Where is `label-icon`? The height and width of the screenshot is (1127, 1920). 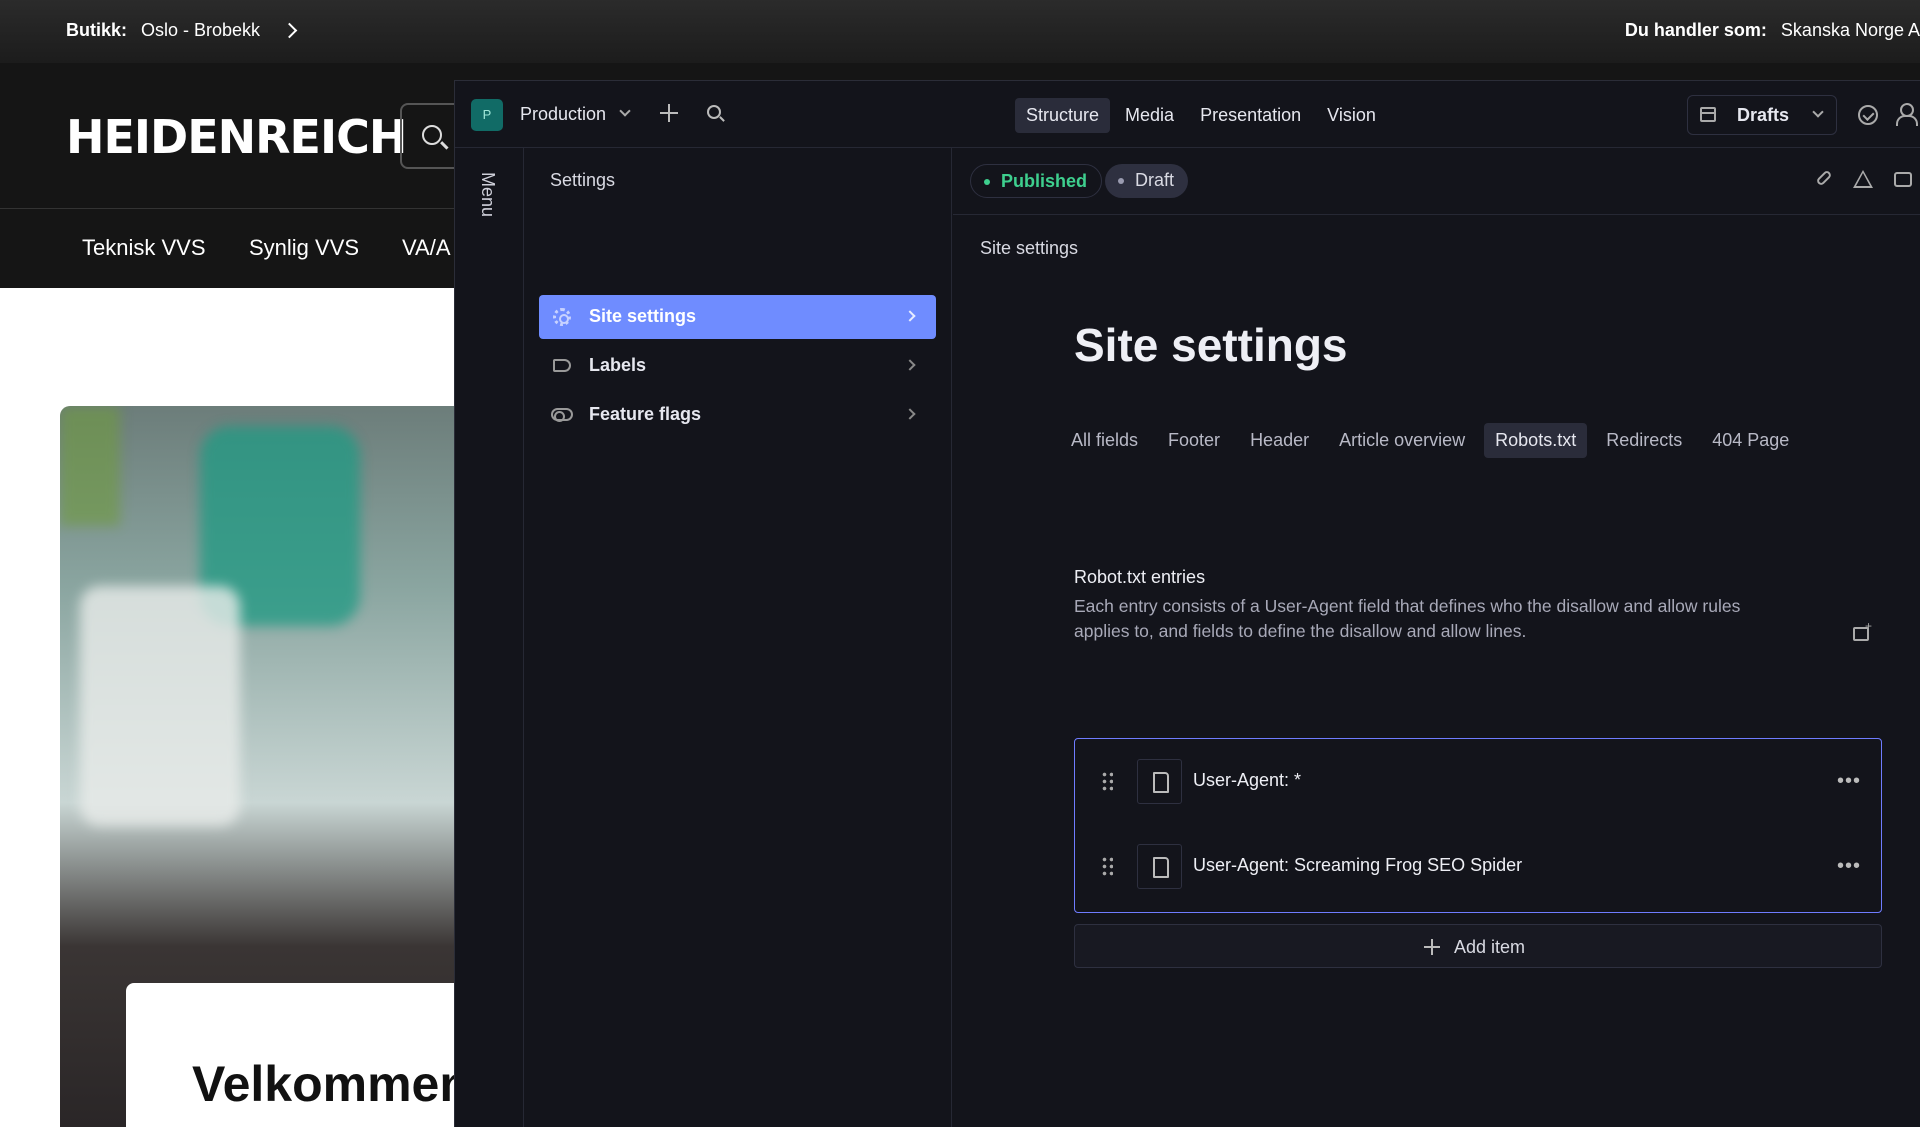 label-icon is located at coordinates (562, 365).